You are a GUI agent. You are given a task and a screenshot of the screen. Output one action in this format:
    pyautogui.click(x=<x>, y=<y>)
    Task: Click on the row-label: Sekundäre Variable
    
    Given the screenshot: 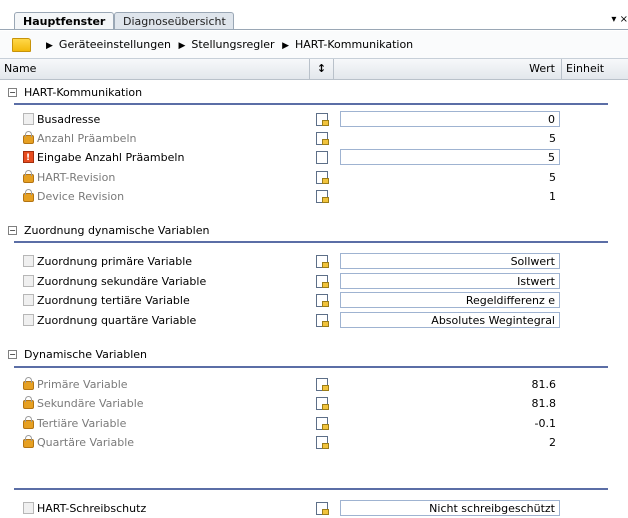 What is the action you would take?
    pyautogui.click(x=90, y=403)
    